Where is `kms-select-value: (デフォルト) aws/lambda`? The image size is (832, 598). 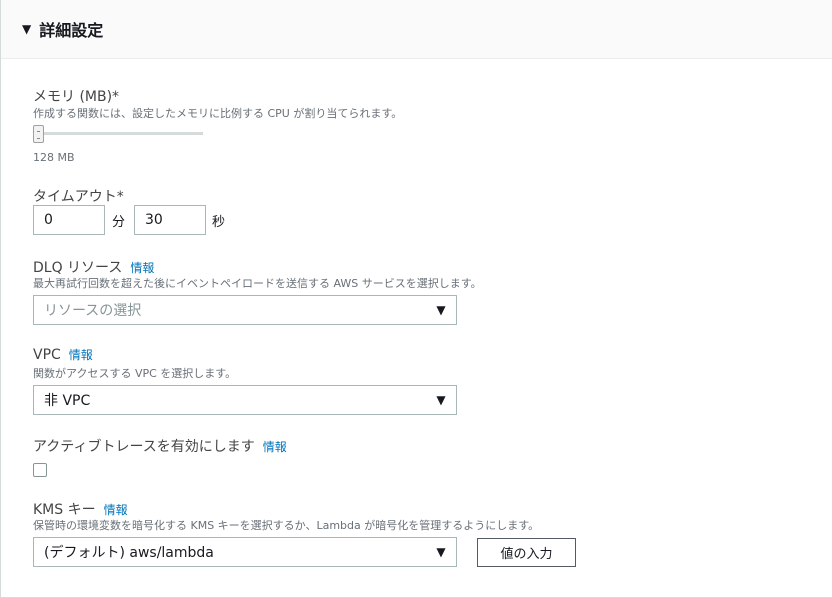 kms-select-value: (デフォルト) aws/lambda is located at coordinates (129, 553).